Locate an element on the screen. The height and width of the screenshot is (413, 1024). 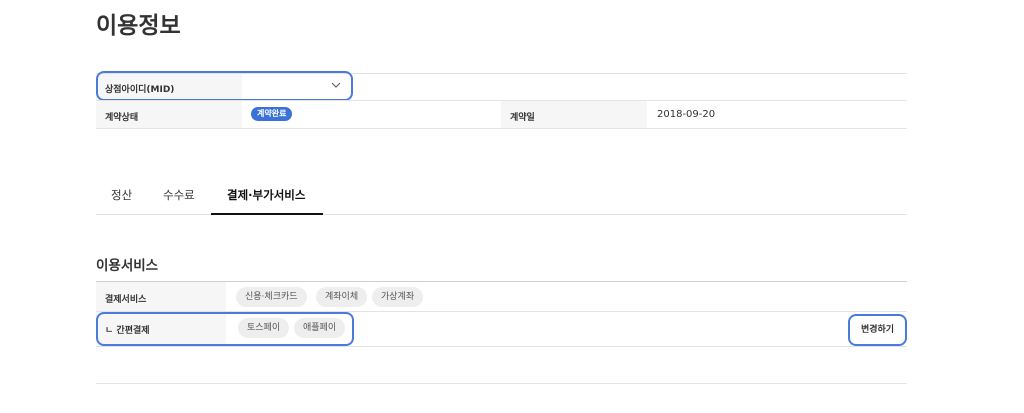
services-bottom-border is located at coordinates (501, 346).